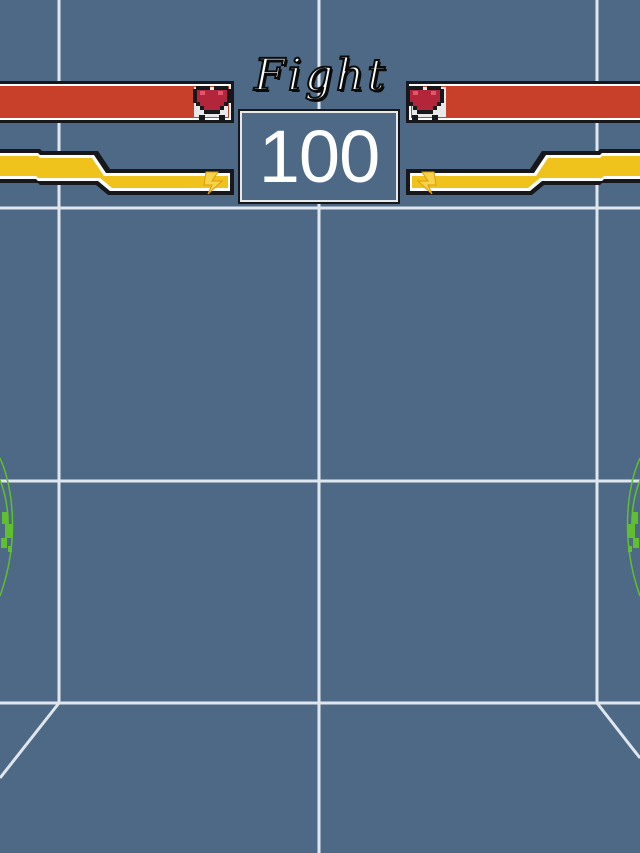  What do you see at coordinates (523, 172) in the screenshot?
I see `energy-bar-right` at bounding box center [523, 172].